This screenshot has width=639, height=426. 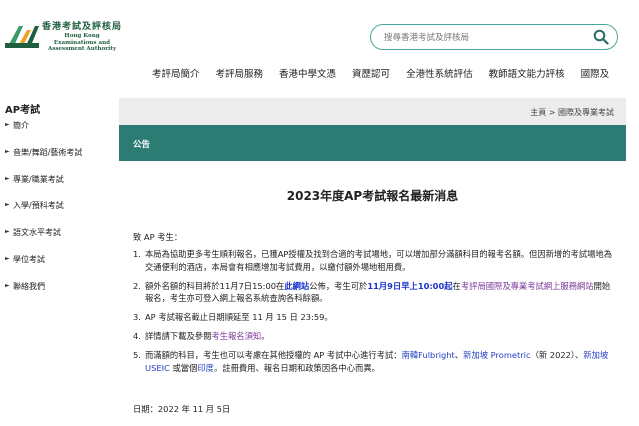 I want to click on singapore-prometric-link: 新加坡 Prometric, so click(x=496, y=355).